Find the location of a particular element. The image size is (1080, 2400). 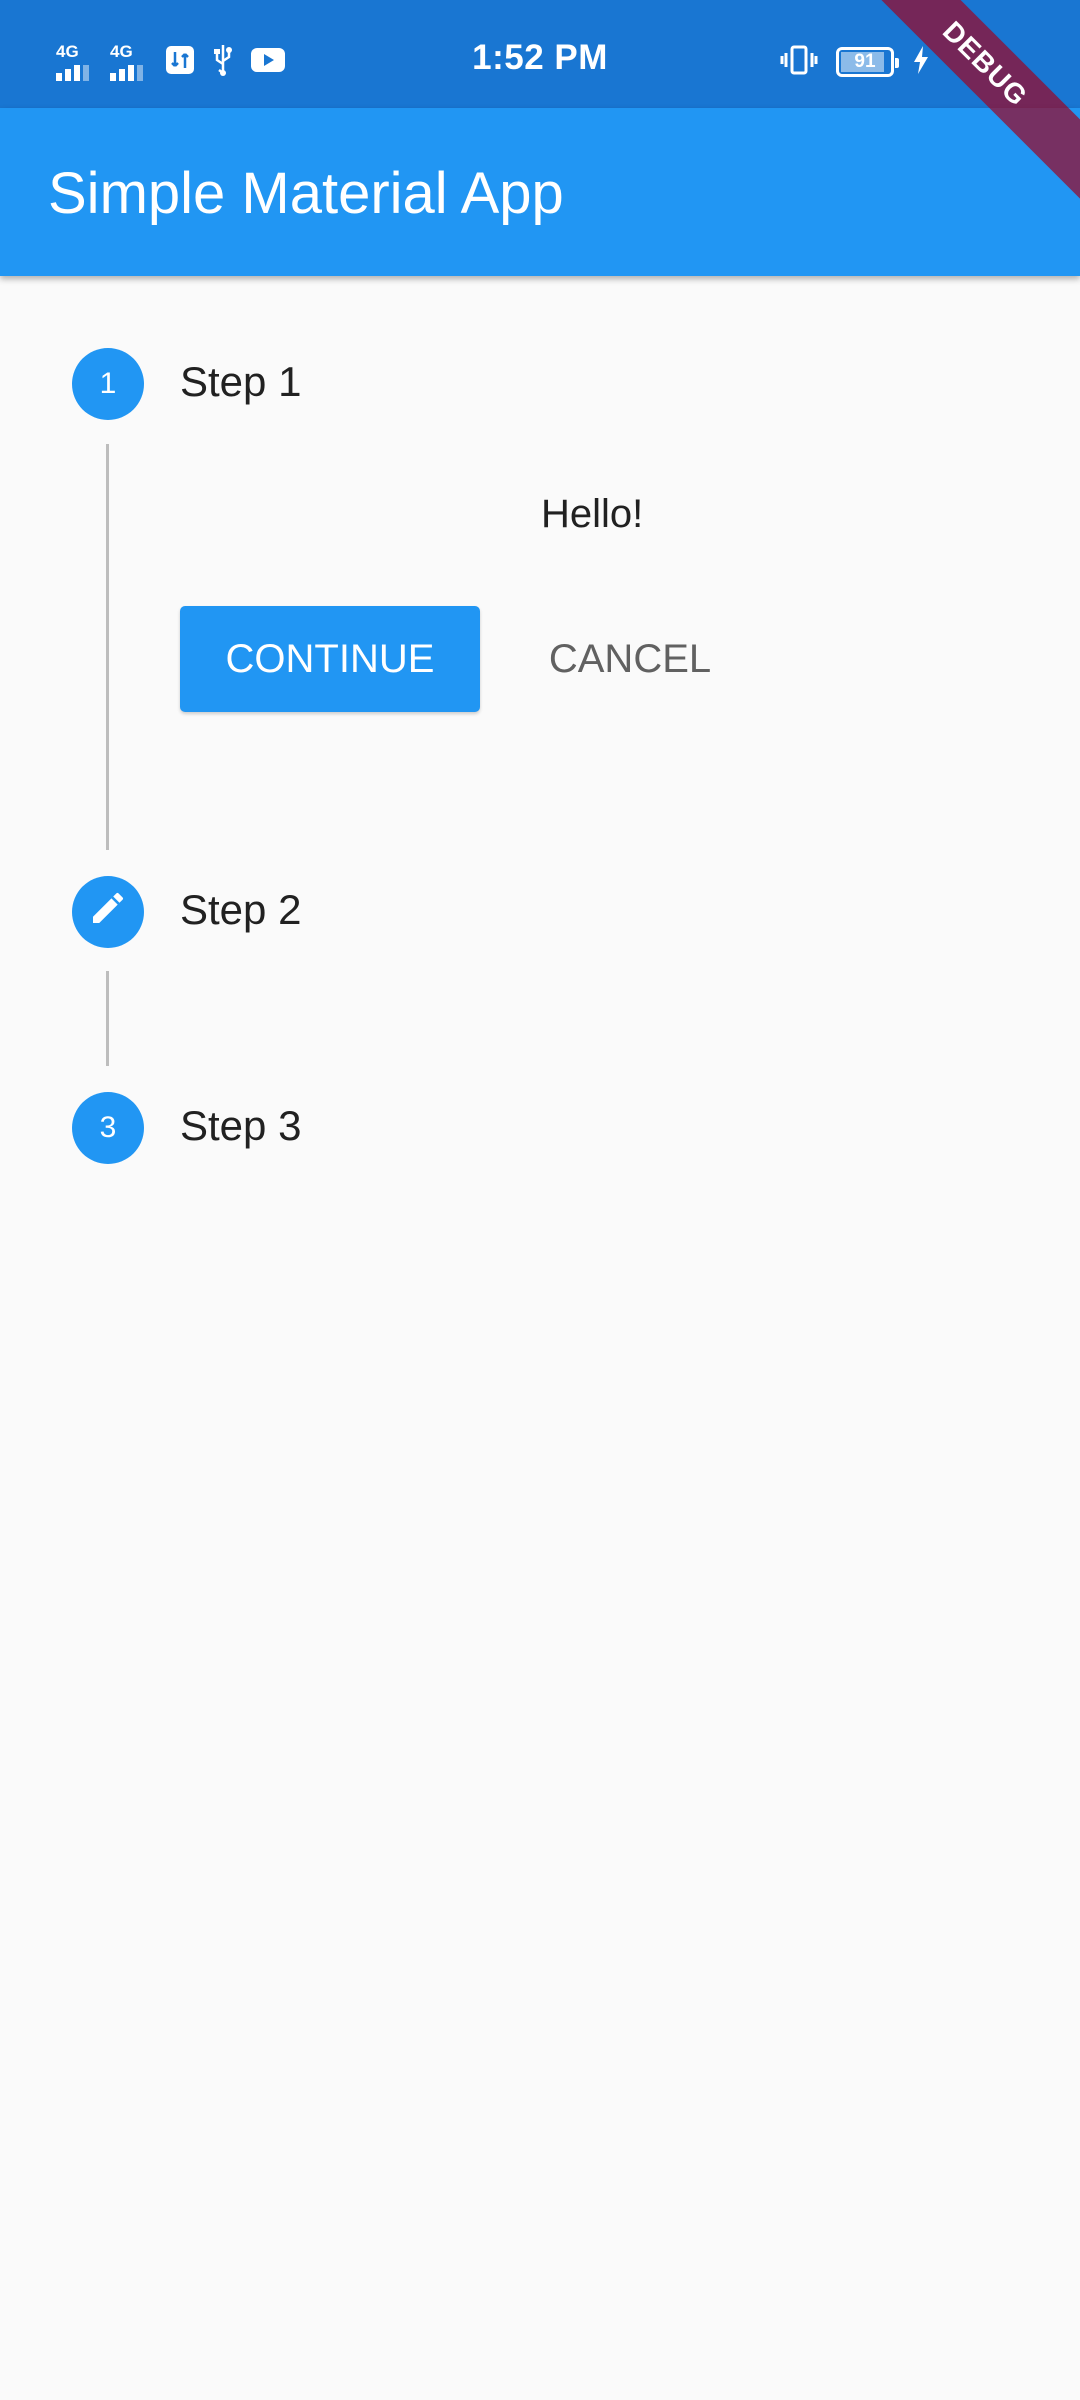

status-icons-right: 91 is located at coordinates (855, 62).